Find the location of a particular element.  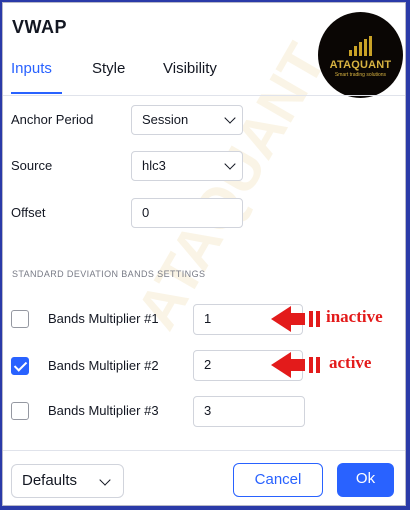

inactive-arrow-icon is located at coordinates (295, 319).